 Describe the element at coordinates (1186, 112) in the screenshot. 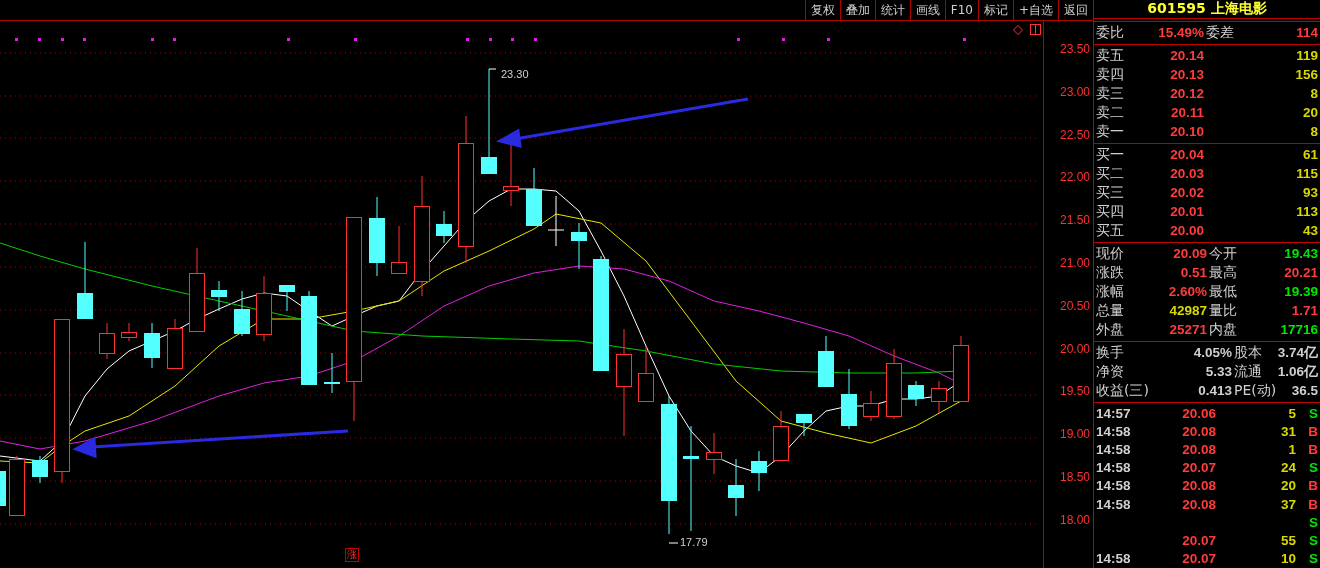

I see `order-price: 20.11` at that location.